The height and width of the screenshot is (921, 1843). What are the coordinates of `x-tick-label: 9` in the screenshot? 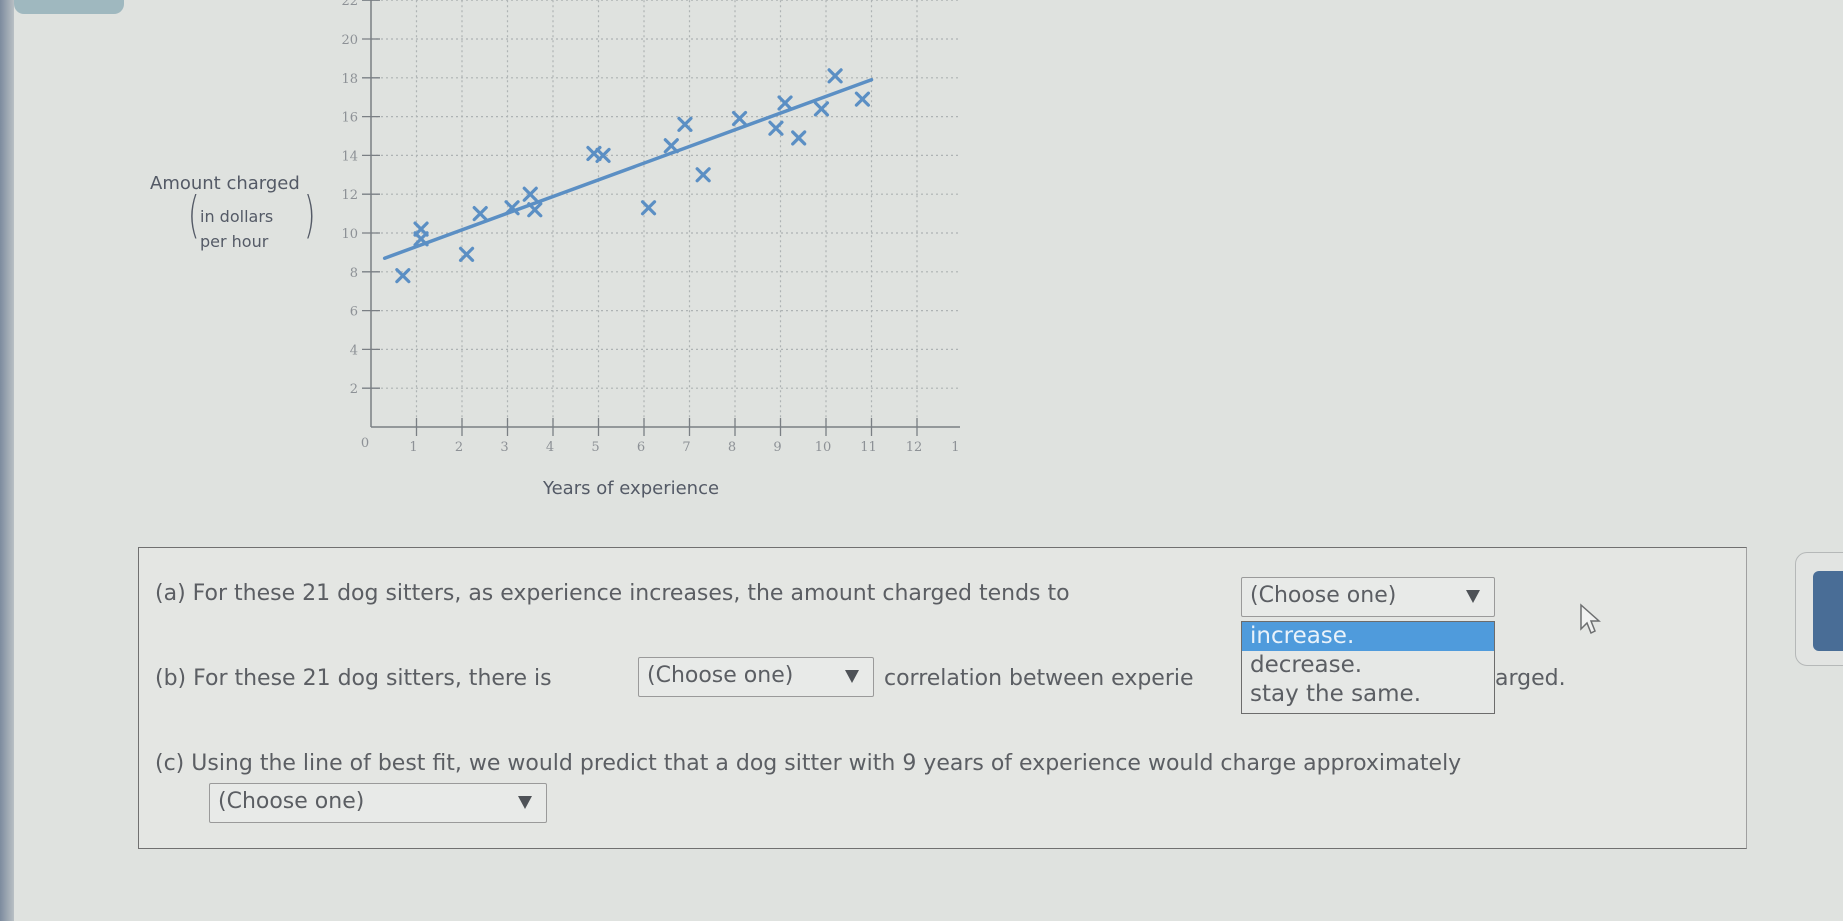 It's located at (777, 447).